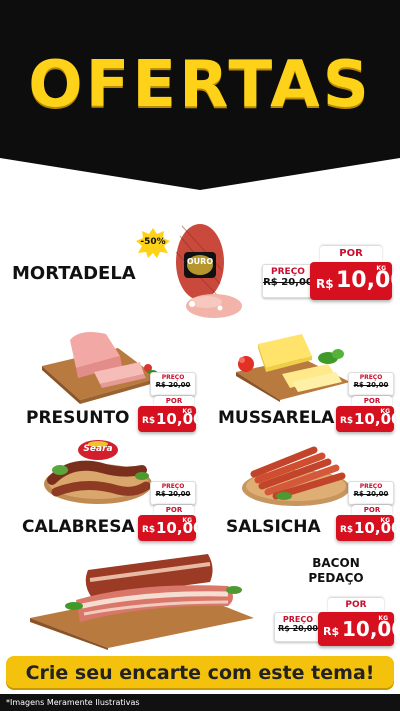 This screenshot has height=711, width=400. I want to click on product-name-bacon-line1: BACON, so click(336, 563).